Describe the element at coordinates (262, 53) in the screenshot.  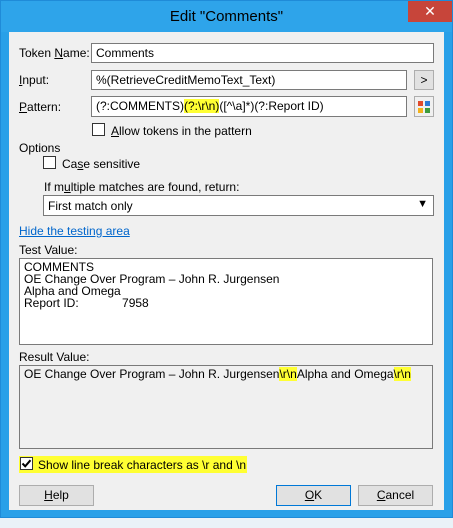
I see `token-name-input: Comments` at that location.